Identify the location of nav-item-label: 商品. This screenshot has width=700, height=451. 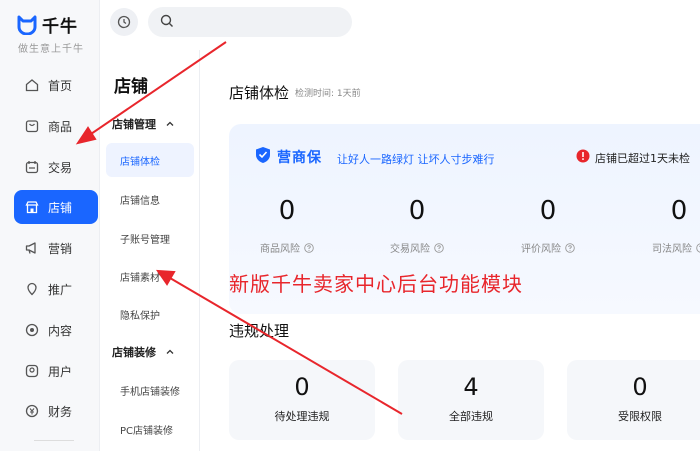
(60, 126).